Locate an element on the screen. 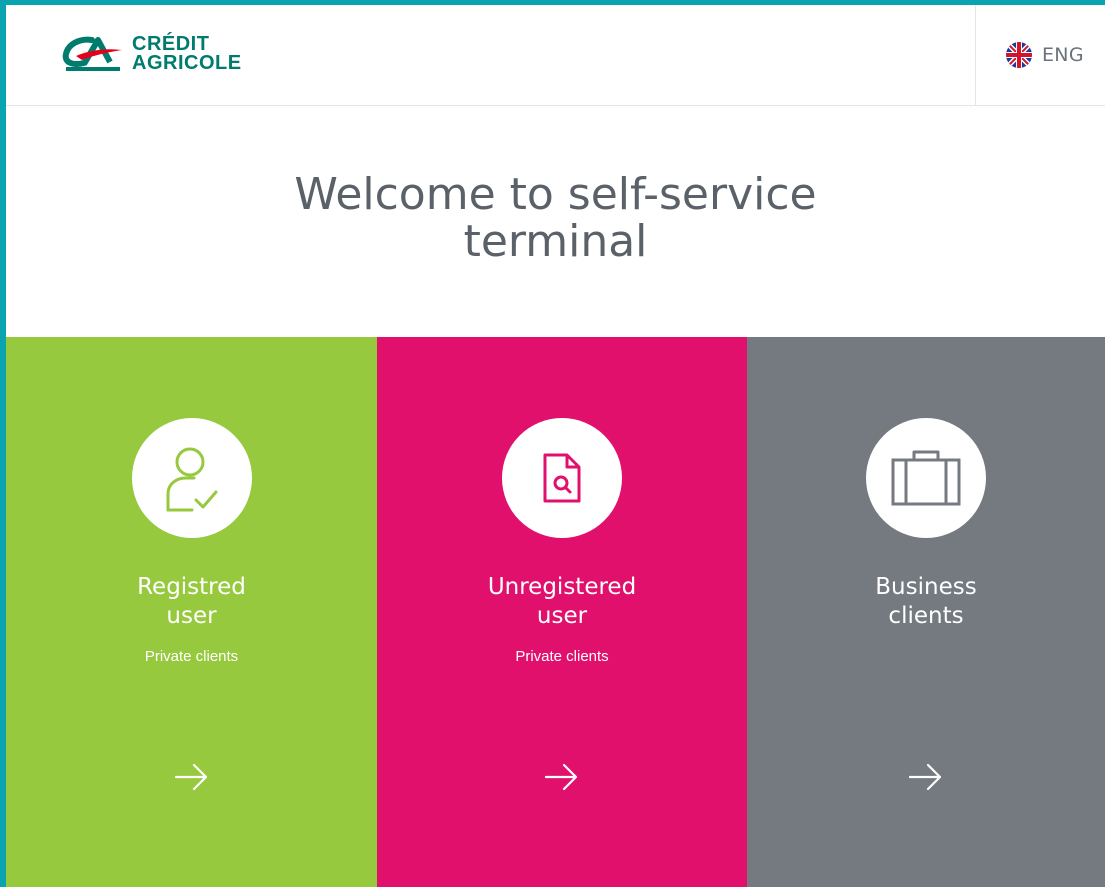 Image resolution: width=1105 pixels, height=887 pixels. tile-title-line-2: clients is located at coordinates (926, 616).